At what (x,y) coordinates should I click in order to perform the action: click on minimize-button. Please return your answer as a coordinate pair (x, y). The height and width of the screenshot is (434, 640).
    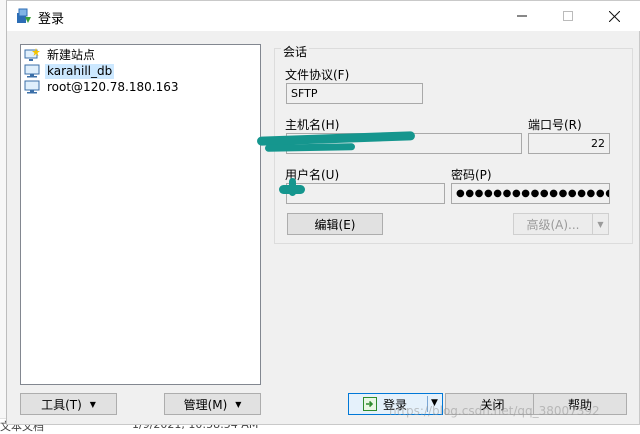
    Looking at the image, I should click on (522, 16).